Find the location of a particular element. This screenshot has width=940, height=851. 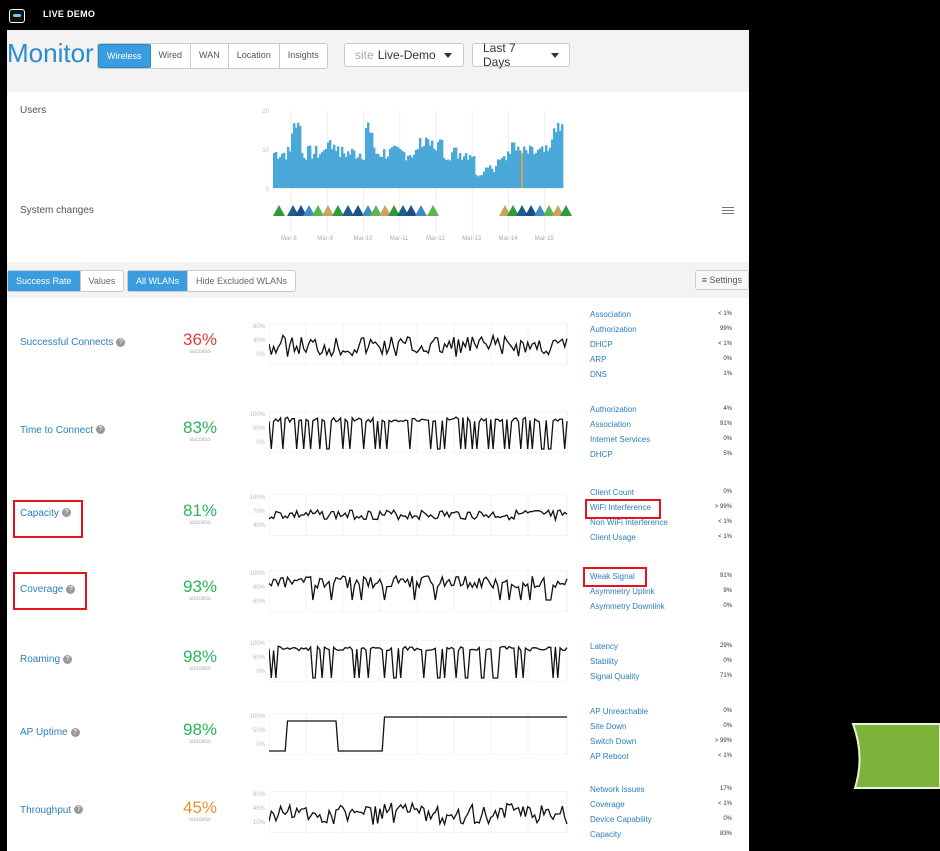

top-bar: LIVE DEMO is located at coordinates (470, 15).